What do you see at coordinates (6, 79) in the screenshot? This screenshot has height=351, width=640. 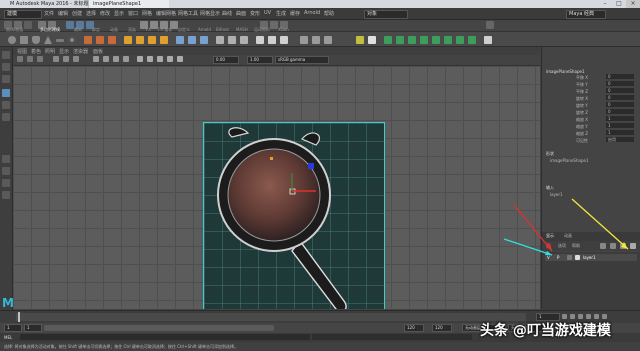 I see `paint-select-icon` at bounding box center [6, 79].